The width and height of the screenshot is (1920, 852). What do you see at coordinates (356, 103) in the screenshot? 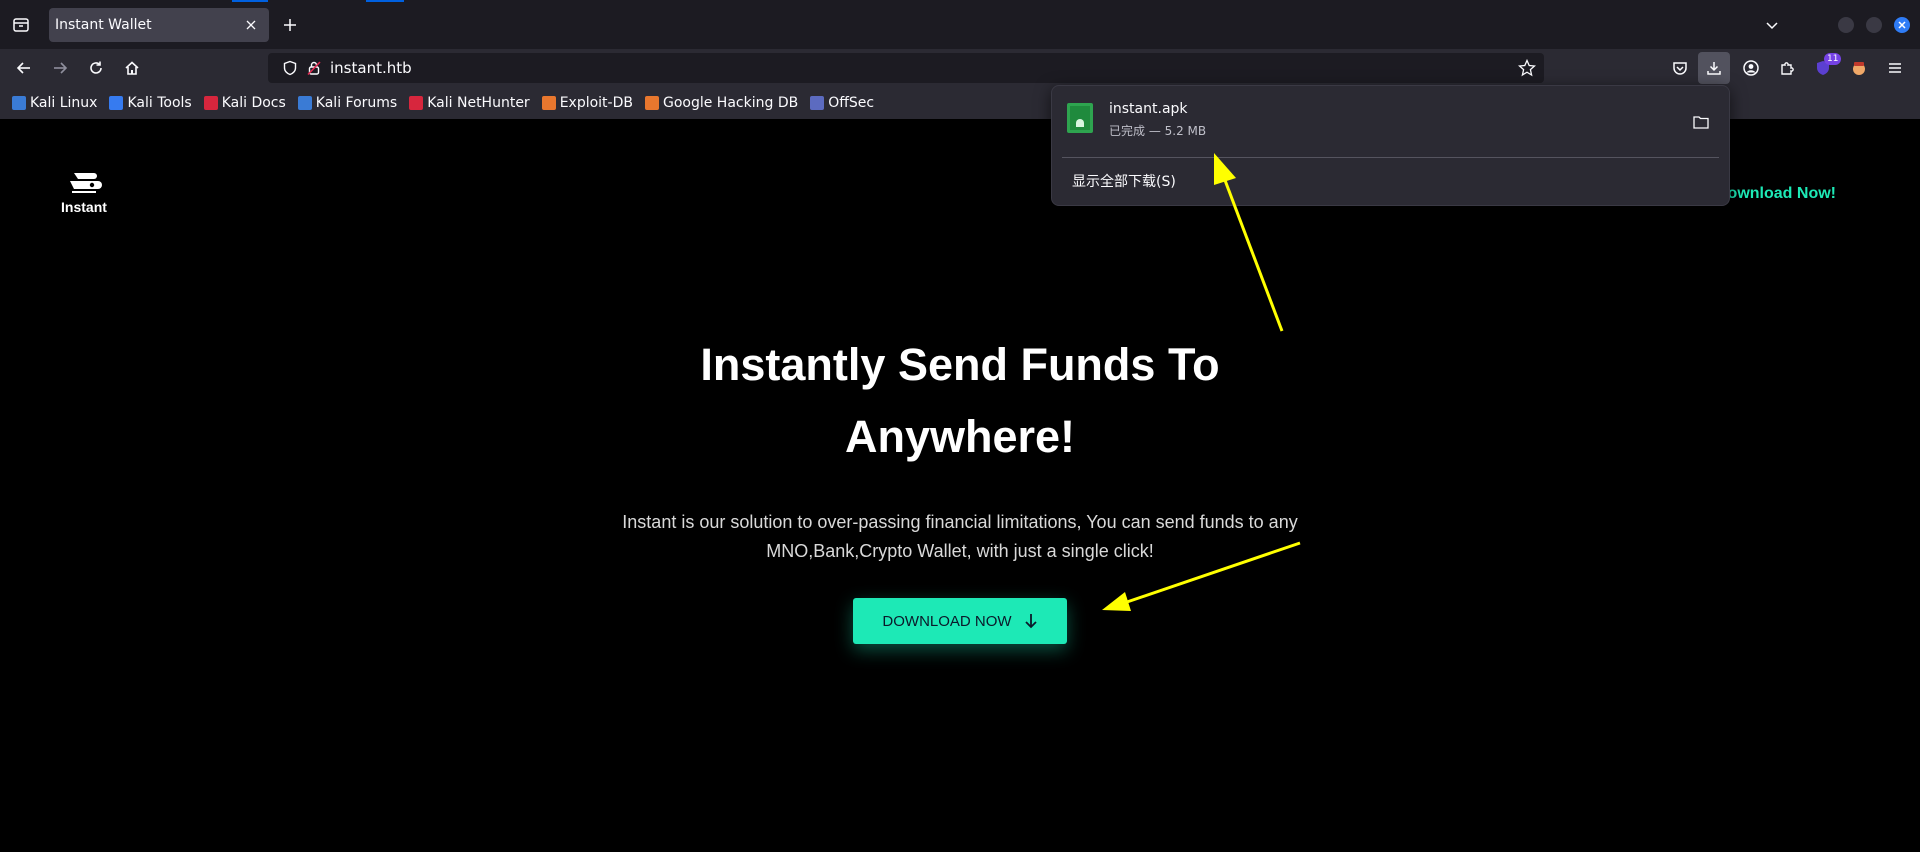
I see `bookmark-label: Kali Forums` at bounding box center [356, 103].